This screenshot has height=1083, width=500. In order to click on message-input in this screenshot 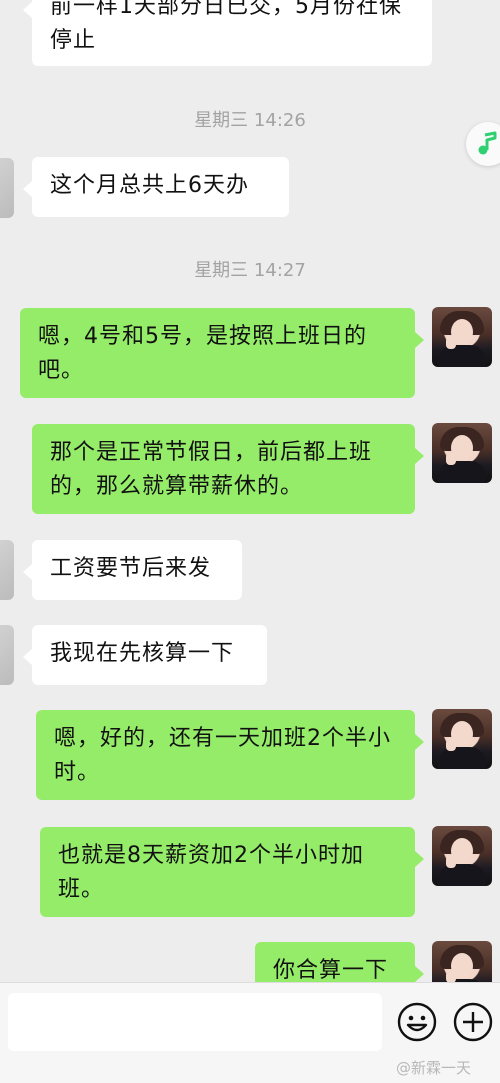, I will do `click(195, 1022)`.